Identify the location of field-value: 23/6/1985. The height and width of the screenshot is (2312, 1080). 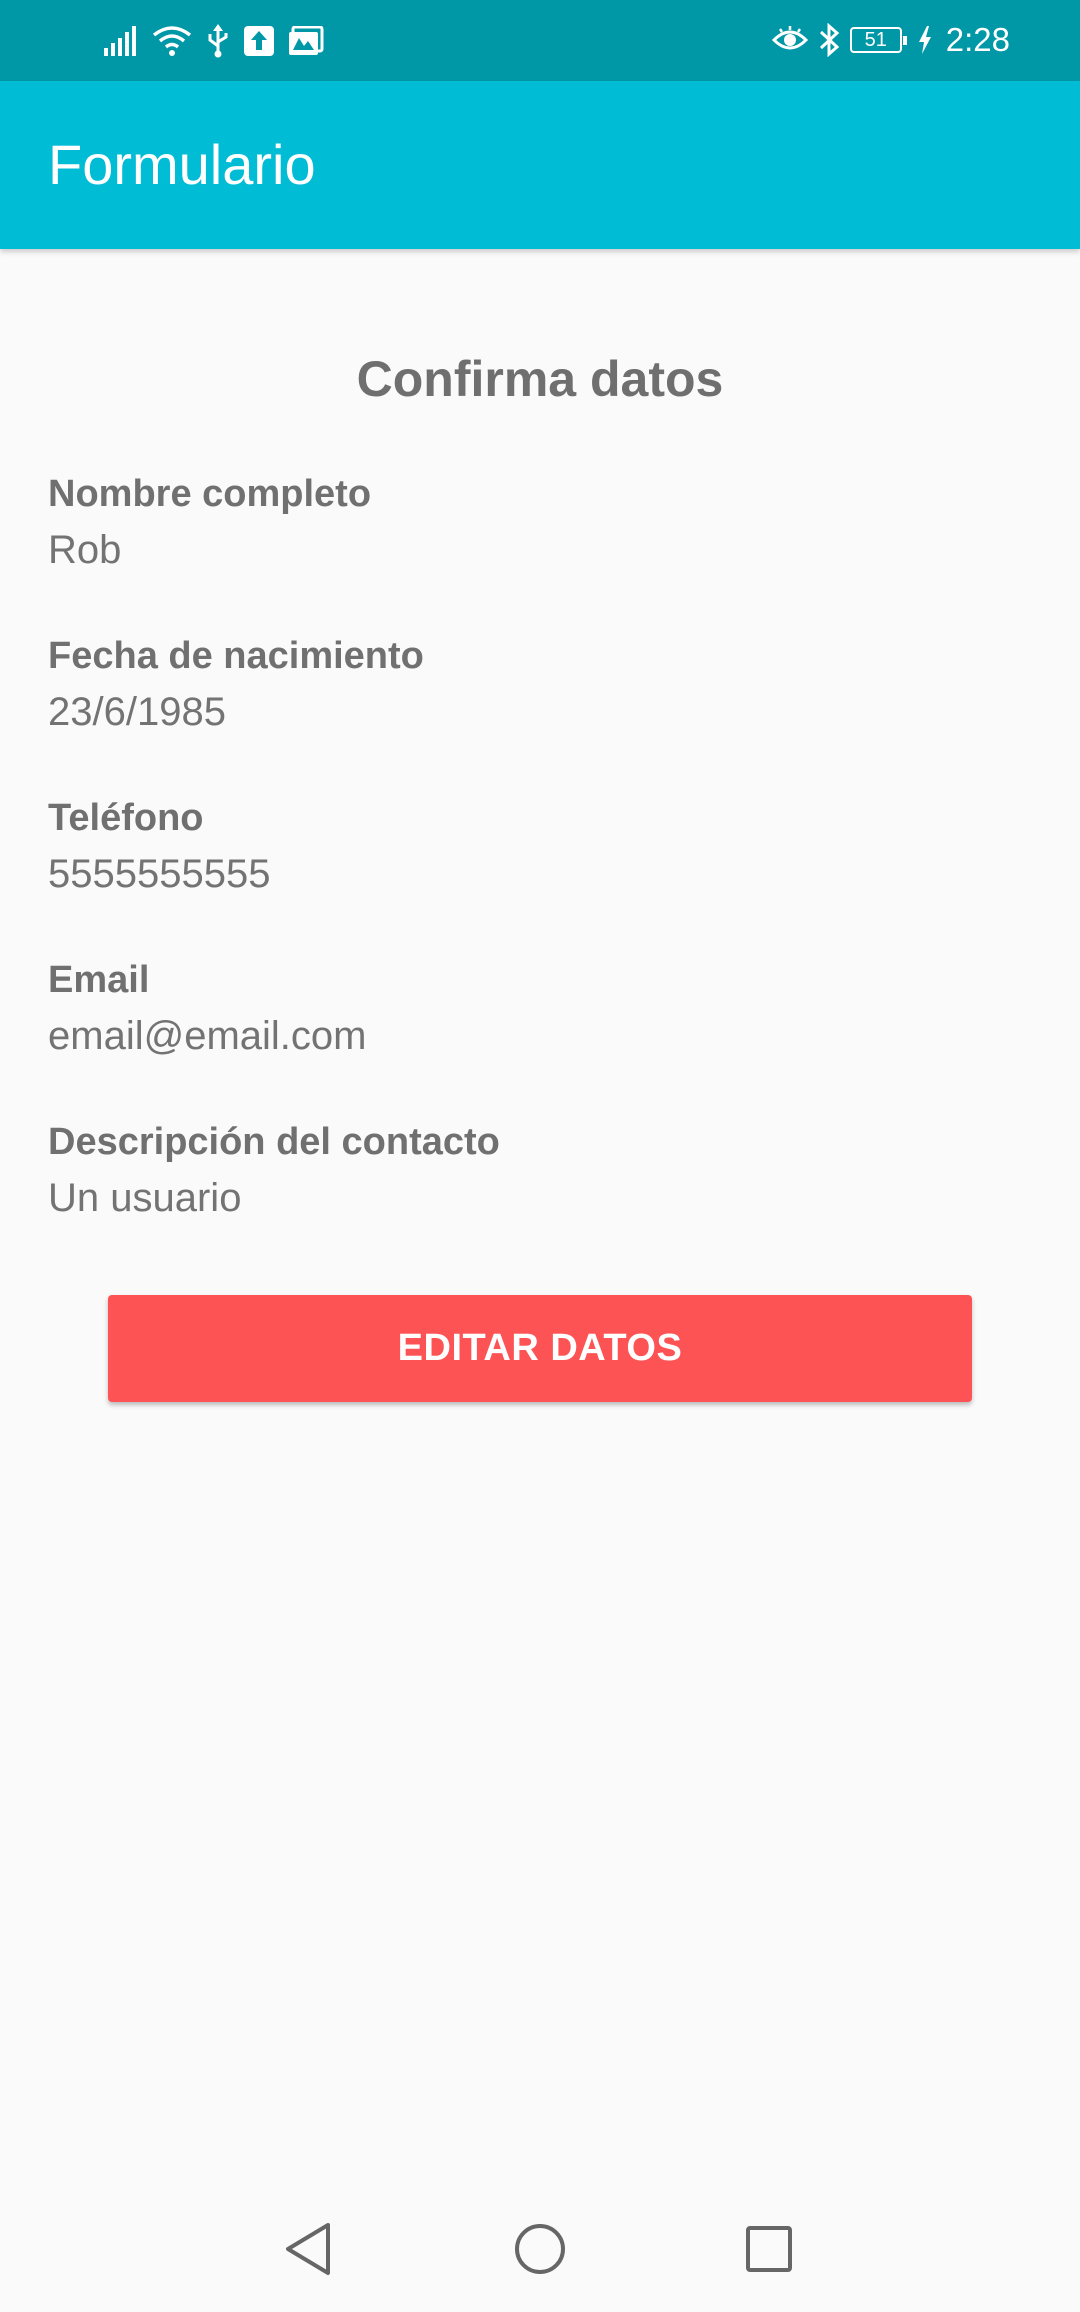
(137, 712).